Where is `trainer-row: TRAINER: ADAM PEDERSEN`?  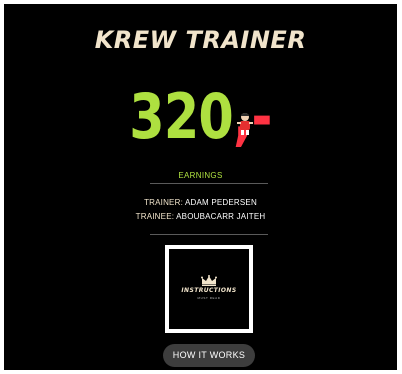
trainer-row: TRAINER: ADAM PEDERSEN is located at coordinates (200, 202).